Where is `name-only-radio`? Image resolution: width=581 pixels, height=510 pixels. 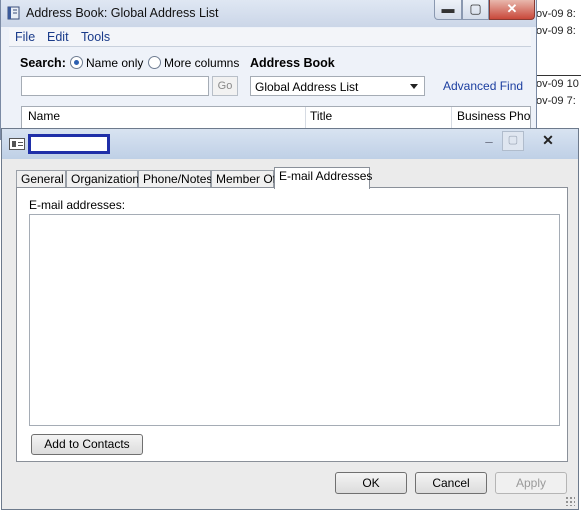 name-only-radio is located at coordinates (76, 62).